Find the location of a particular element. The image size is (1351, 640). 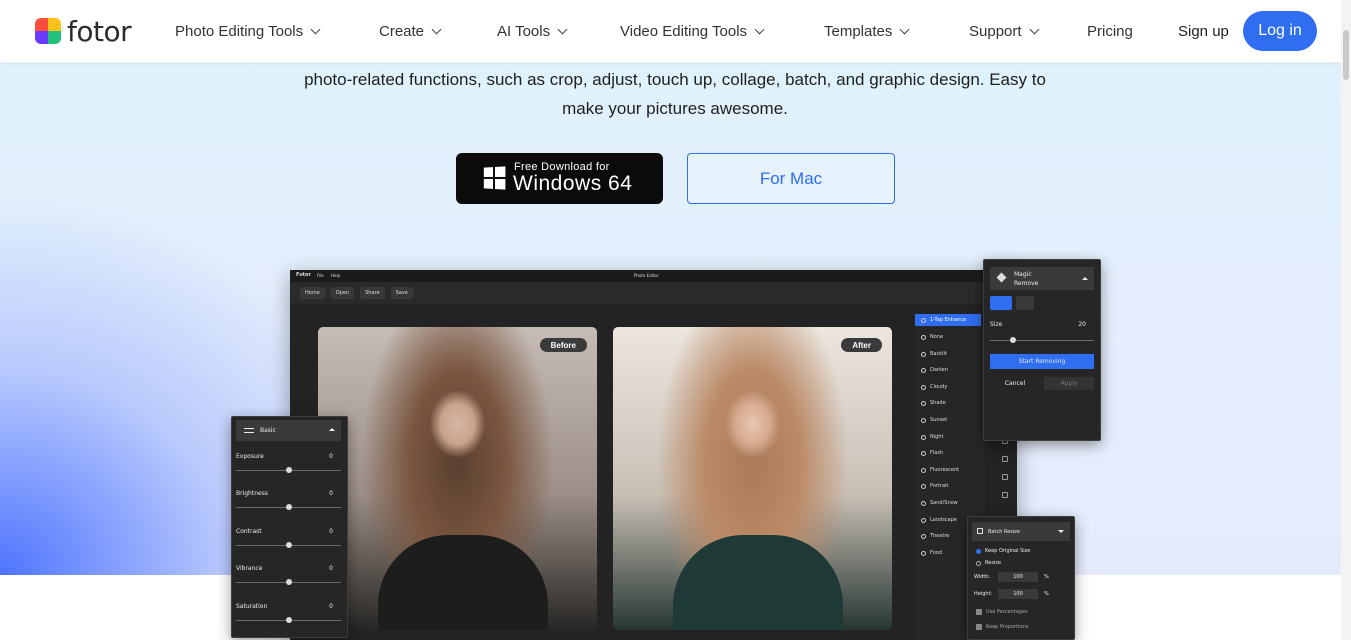

preset-item: Fluorescent is located at coordinates (948, 470).